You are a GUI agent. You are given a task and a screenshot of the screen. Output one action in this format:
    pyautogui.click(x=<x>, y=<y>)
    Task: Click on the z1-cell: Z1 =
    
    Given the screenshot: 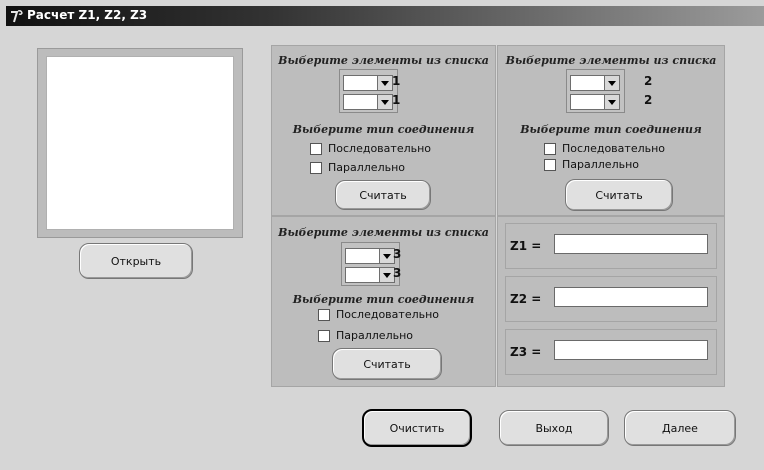 What is the action you would take?
    pyautogui.click(x=611, y=246)
    